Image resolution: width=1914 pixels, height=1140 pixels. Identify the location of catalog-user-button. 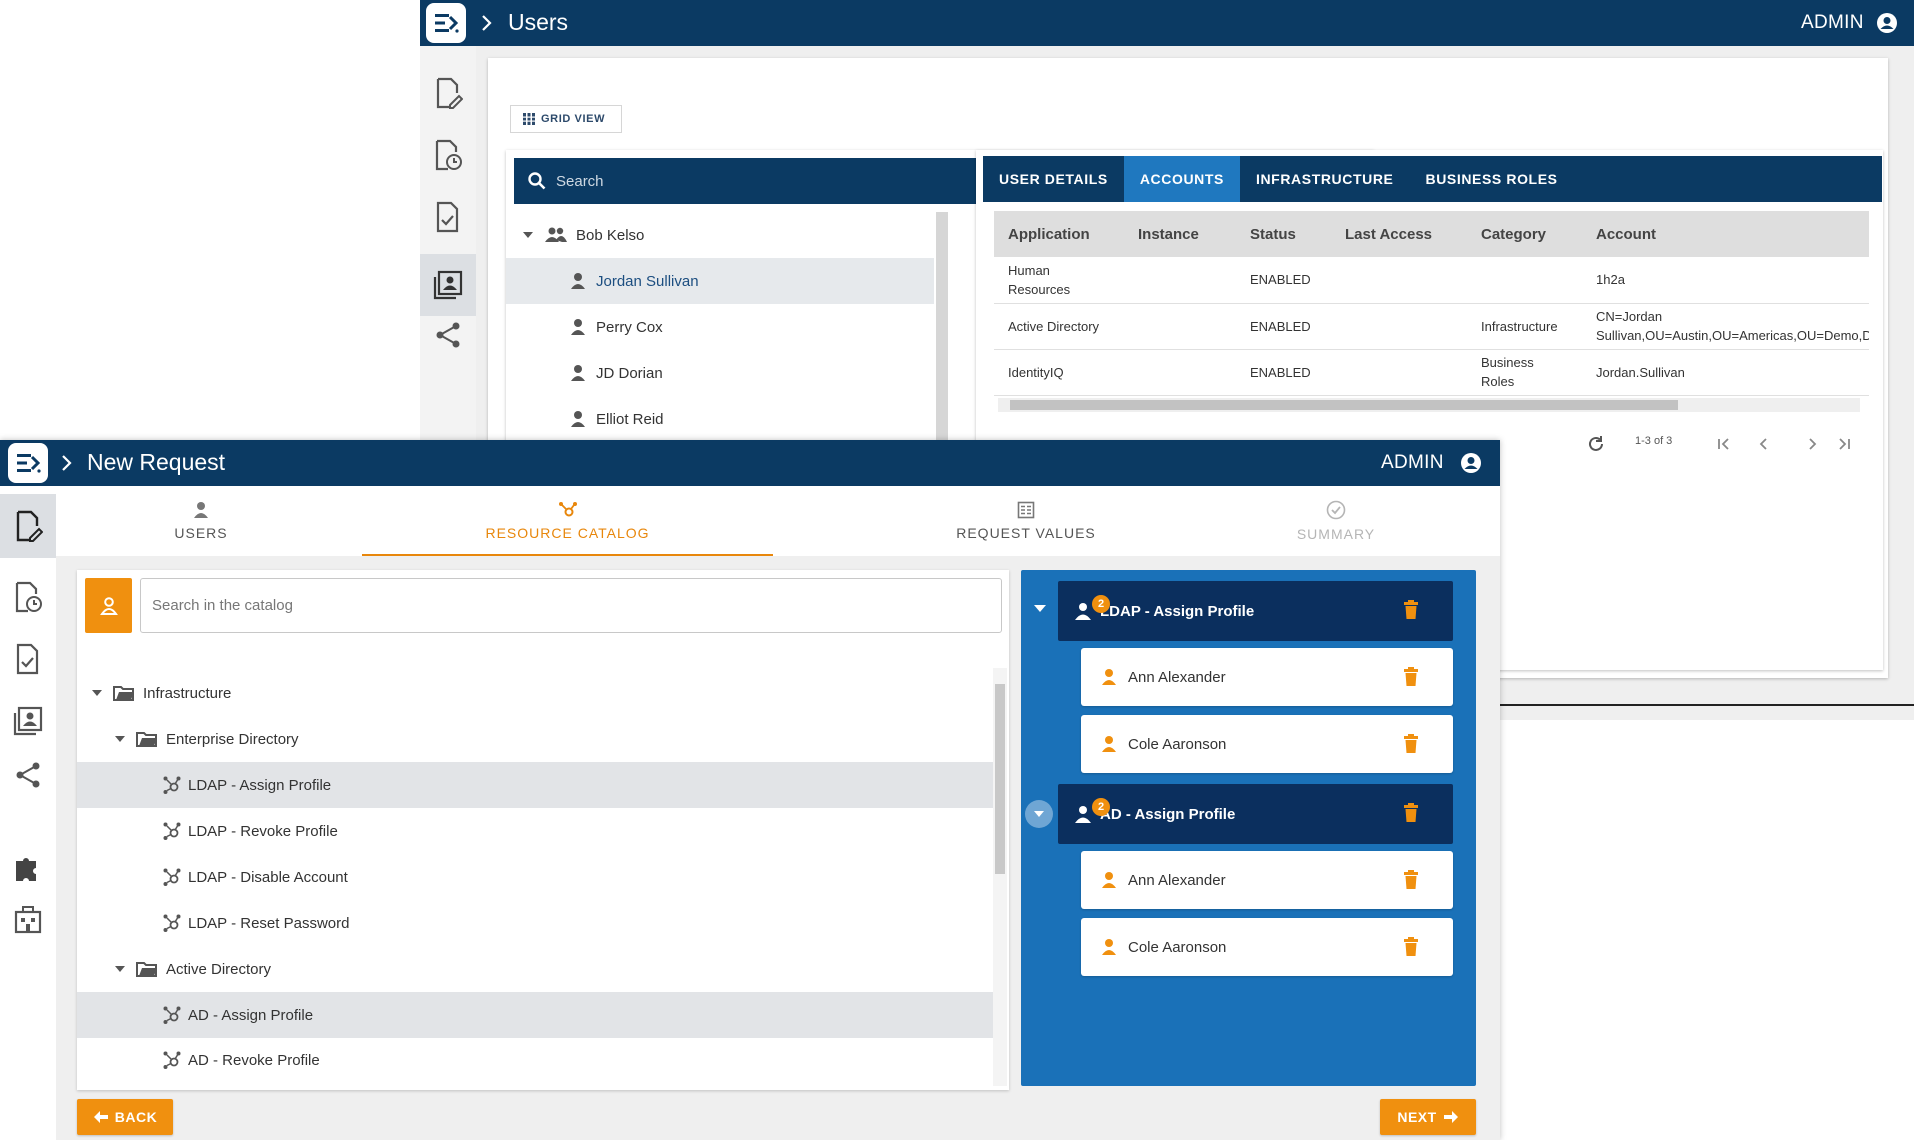
(108, 605).